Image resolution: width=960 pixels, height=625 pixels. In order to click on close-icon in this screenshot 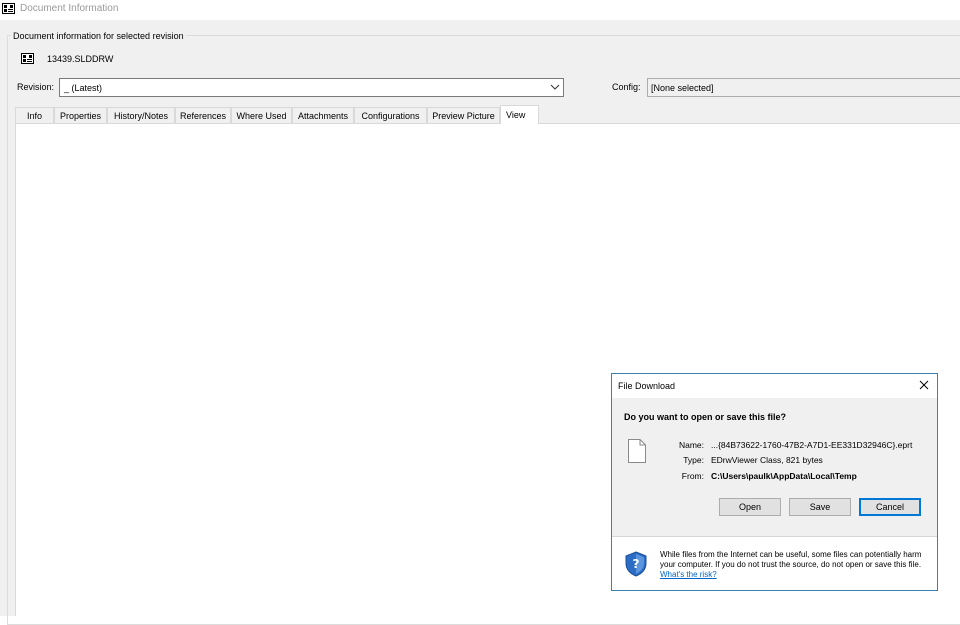, I will do `click(924, 385)`.